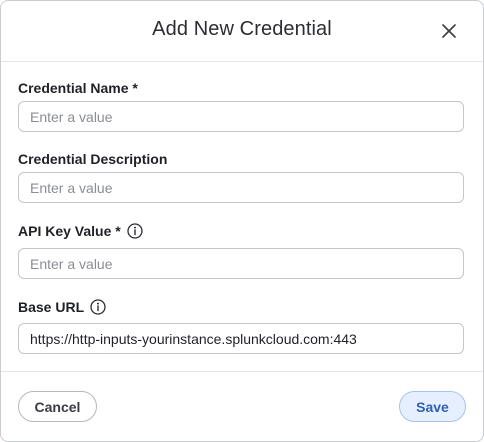 Image resolution: width=484 pixels, height=442 pixels. Describe the element at coordinates (241, 338) in the screenshot. I see `base-url-input` at that location.